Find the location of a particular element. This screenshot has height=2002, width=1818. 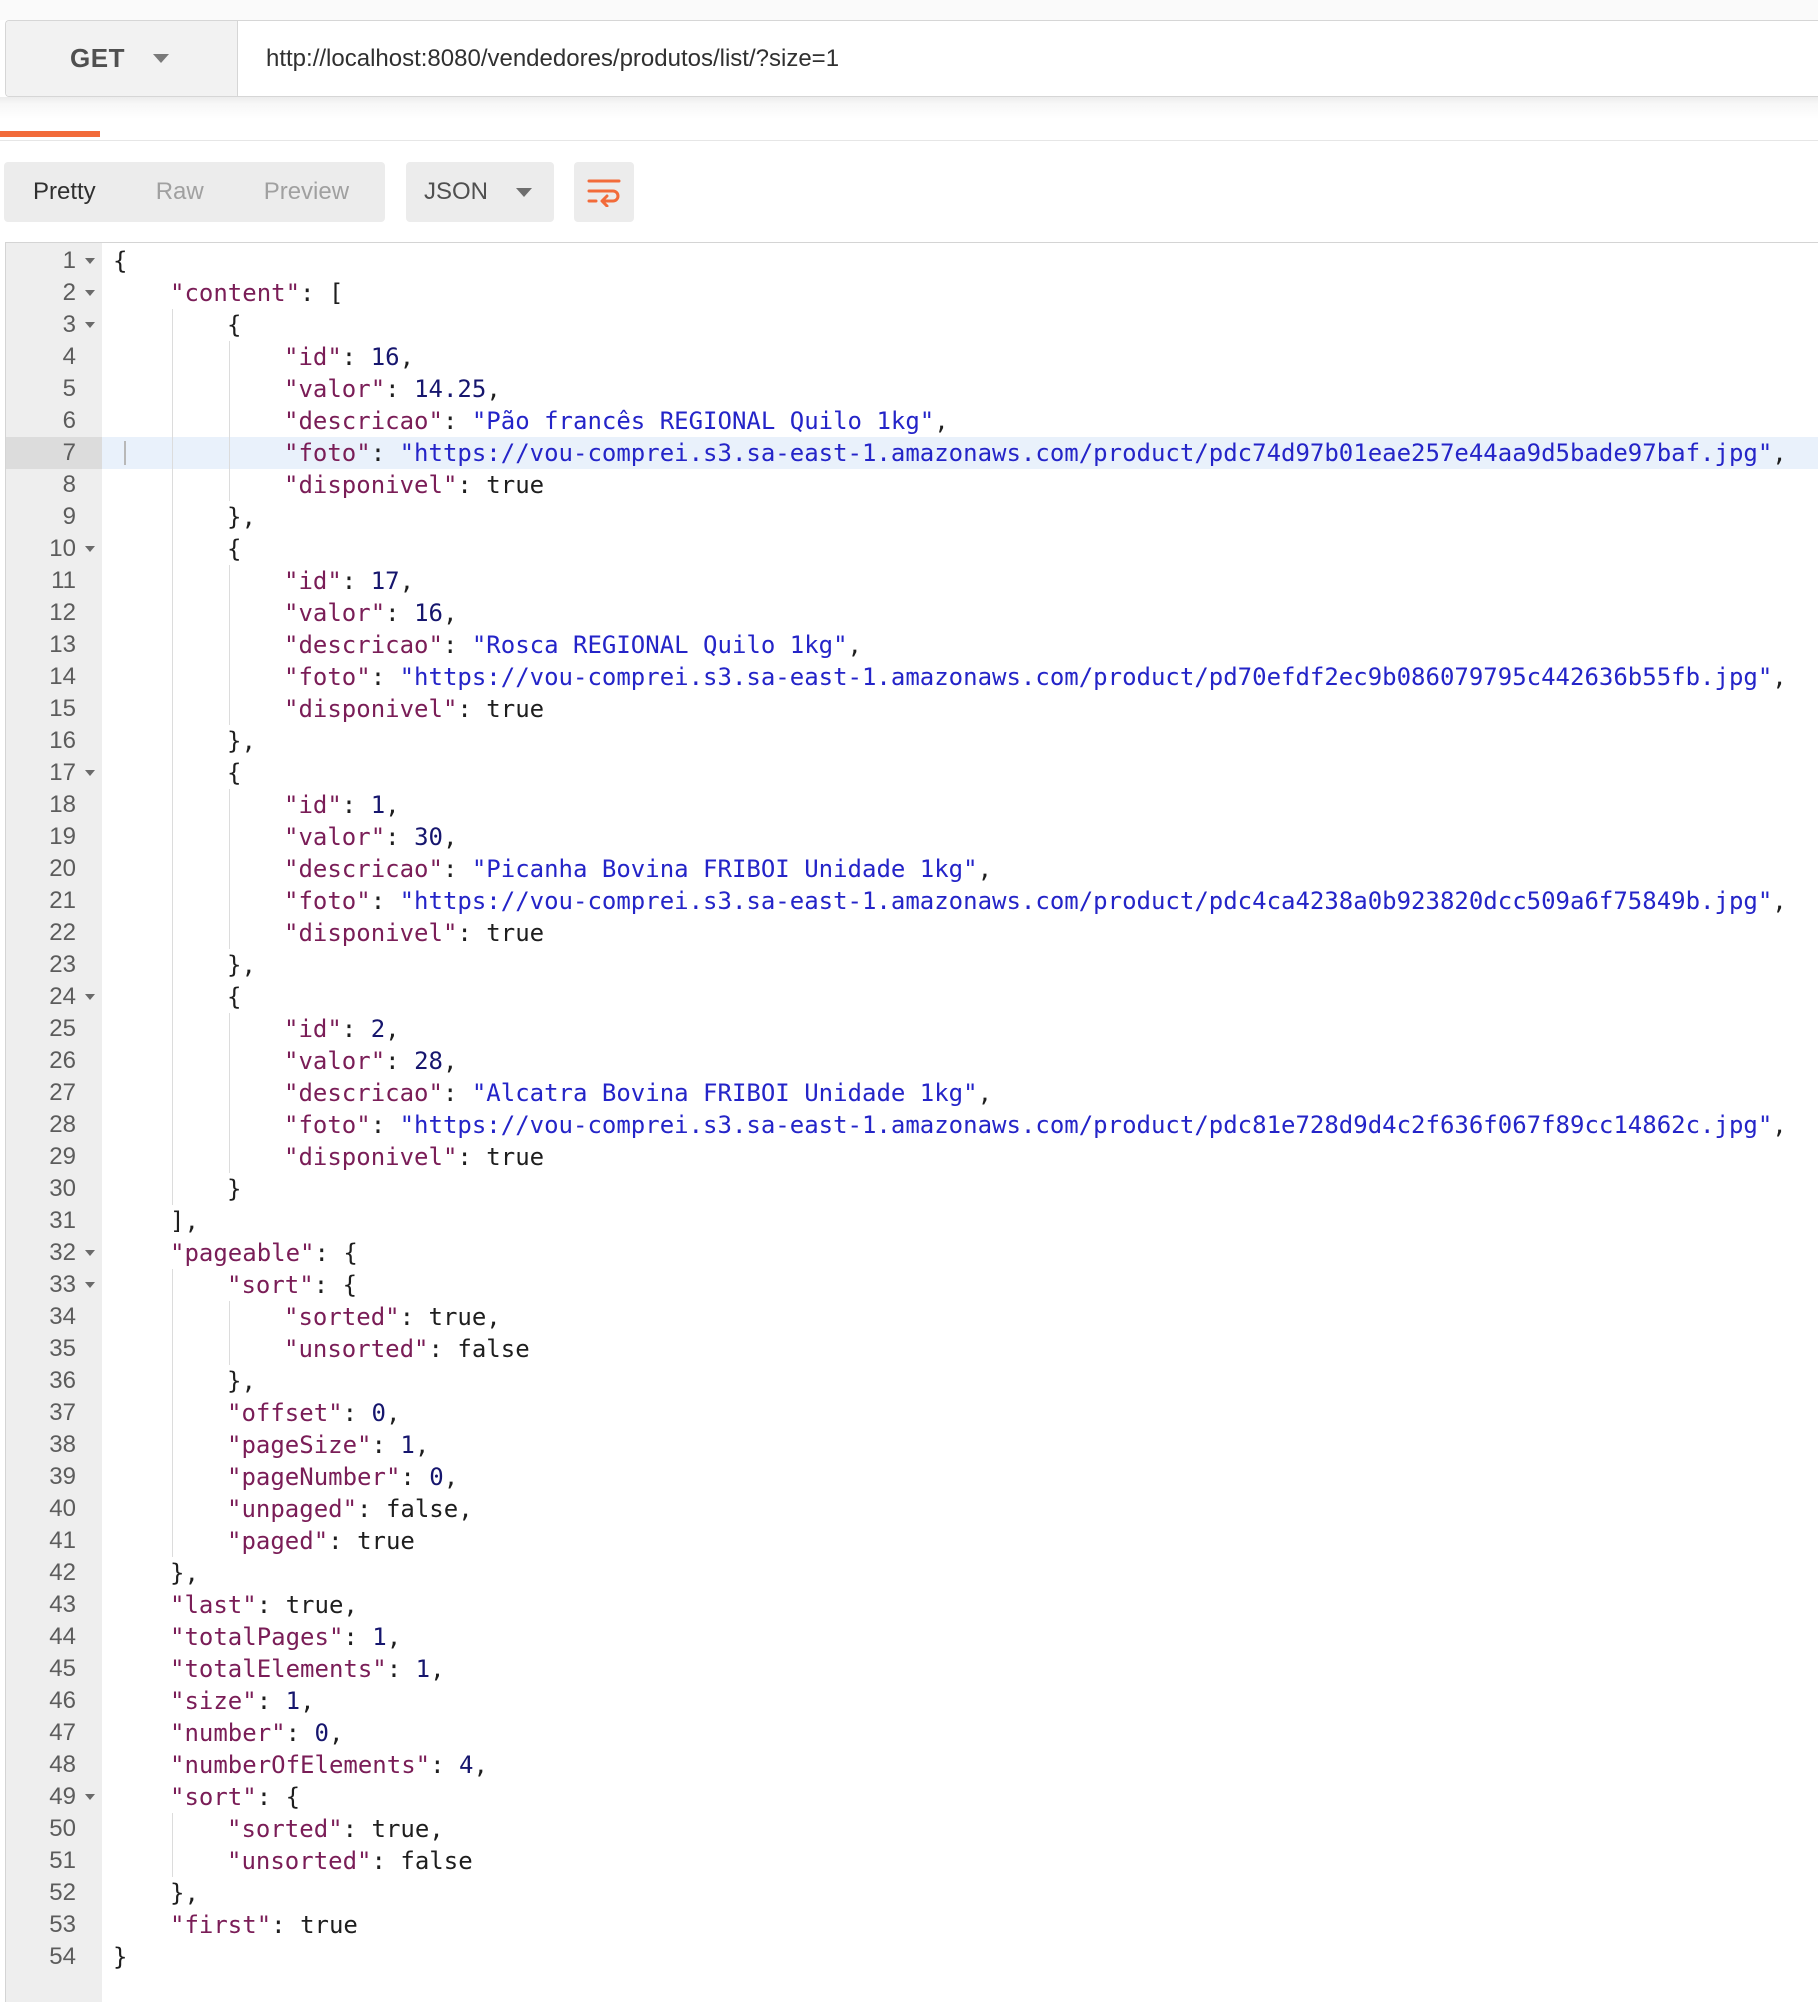

request-bar: GET is located at coordinates (911, 58).